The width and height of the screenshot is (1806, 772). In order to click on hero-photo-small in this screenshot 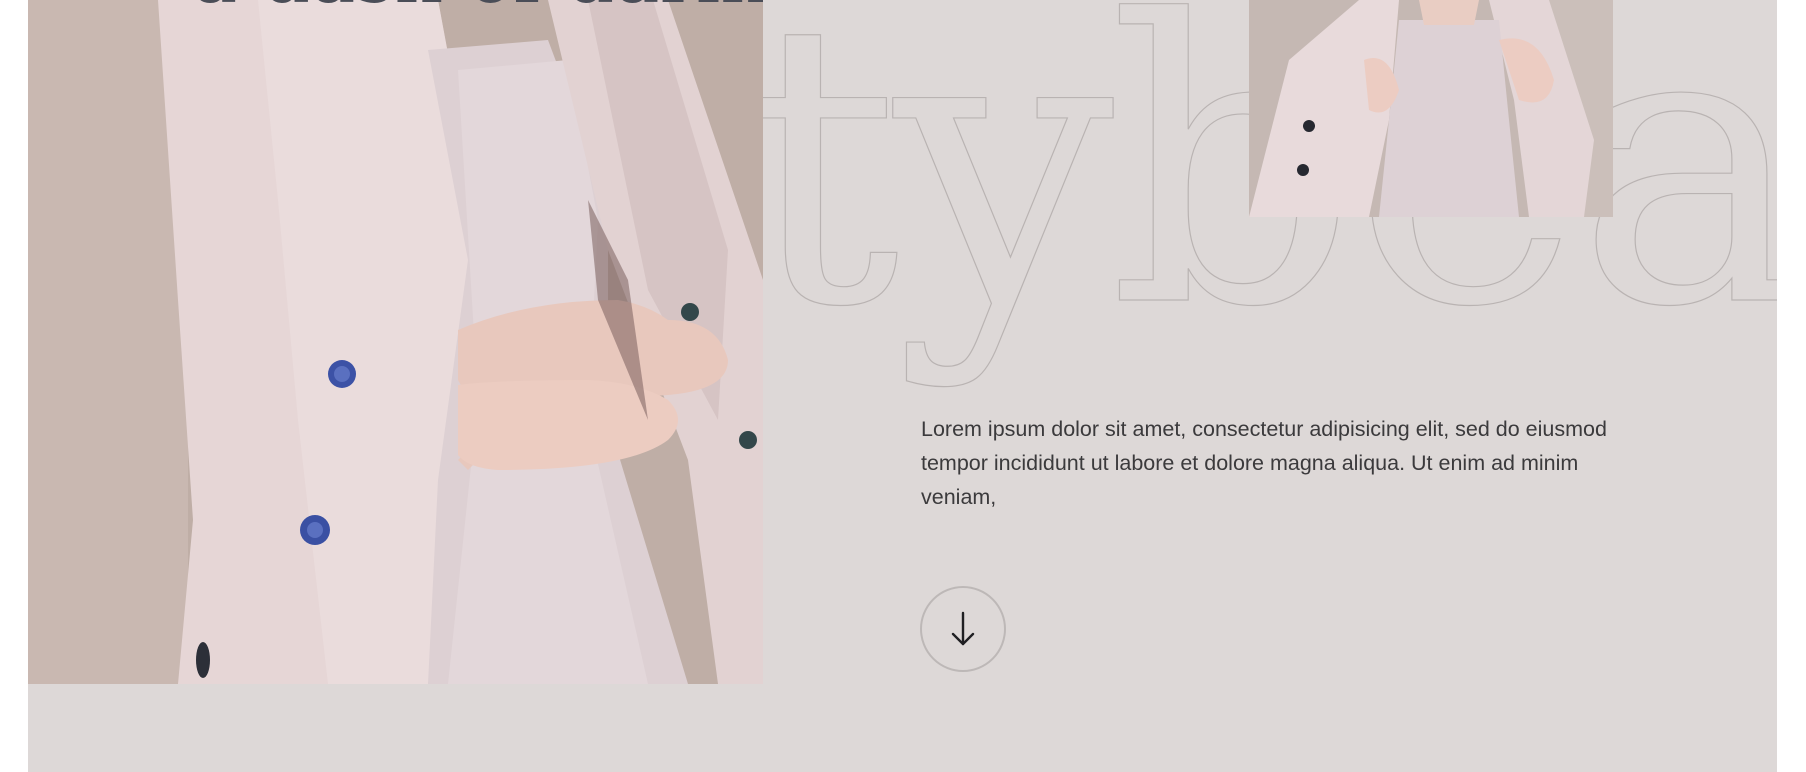, I will do `click(1431, 108)`.